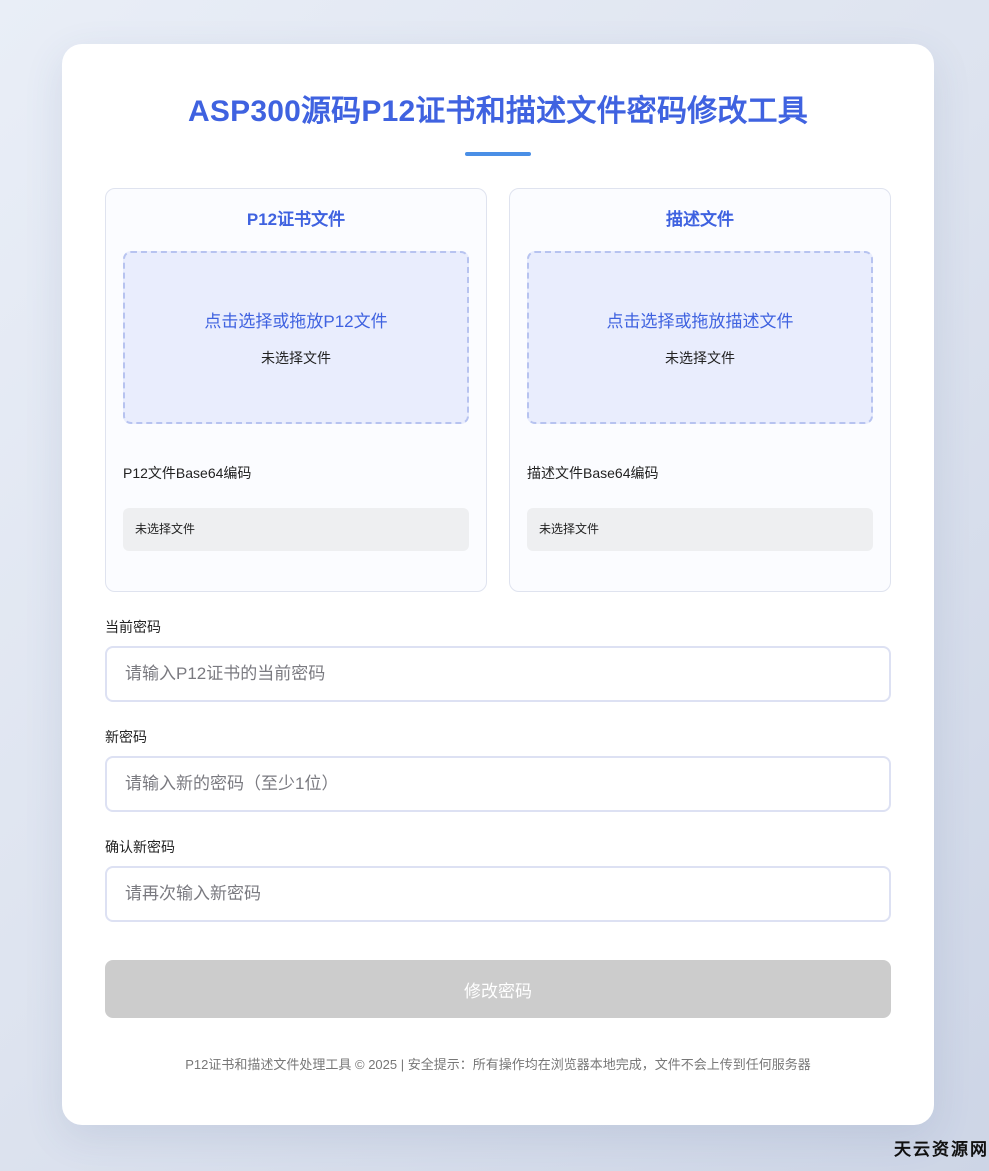  I want to click on profile-drop-zone: 点击选择或拖放描述文件 未选择文件, so click(700, 337).